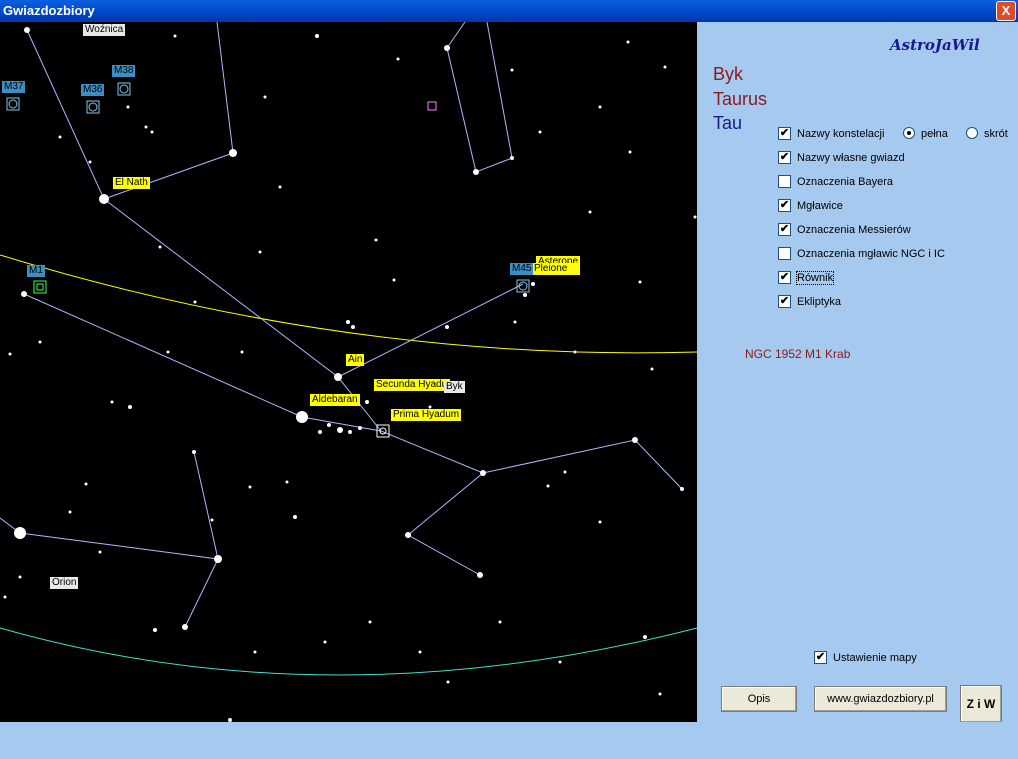 The height and width of the screenshot is (759, 1018). What do you see at coordinates (854, 230) in the screenshot?
I see `checkbox-label: Oznaczenia Messierów` at bounding box center [854, 230].